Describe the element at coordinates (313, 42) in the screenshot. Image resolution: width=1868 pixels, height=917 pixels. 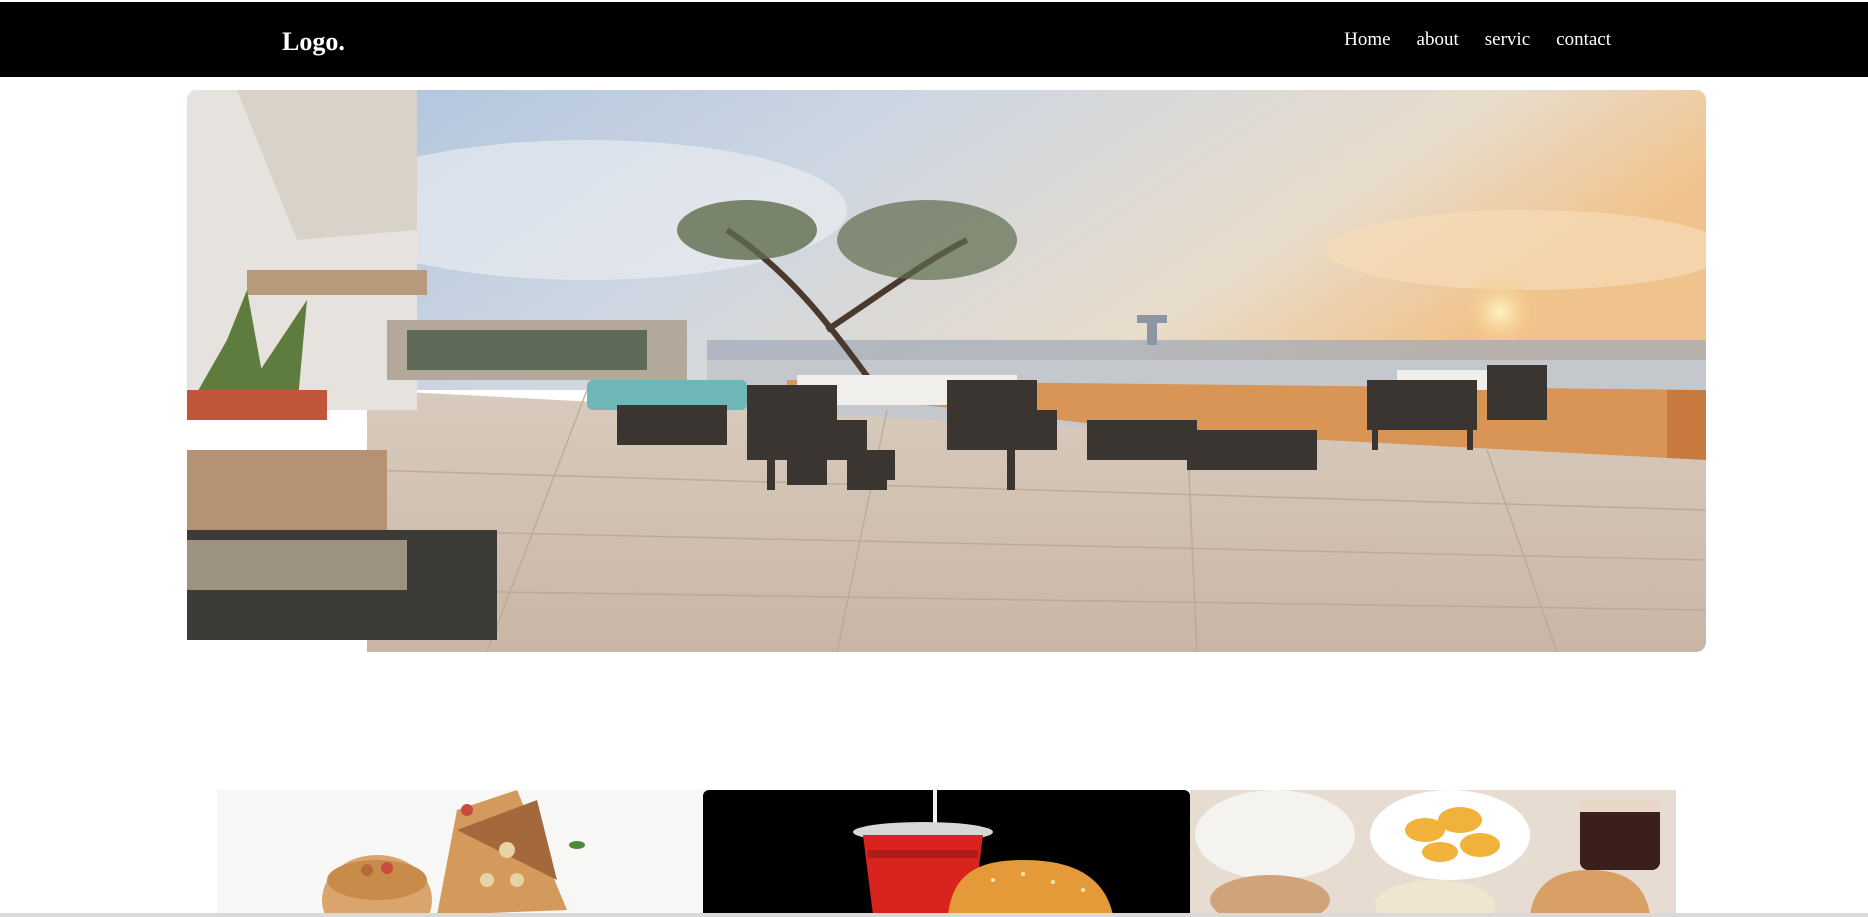
I see `logo: Logo.` at that location.